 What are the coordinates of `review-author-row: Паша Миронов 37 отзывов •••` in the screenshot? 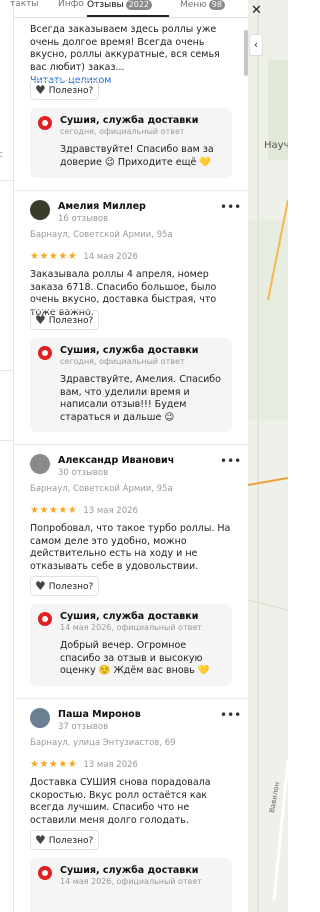 It's located at (130, 723).